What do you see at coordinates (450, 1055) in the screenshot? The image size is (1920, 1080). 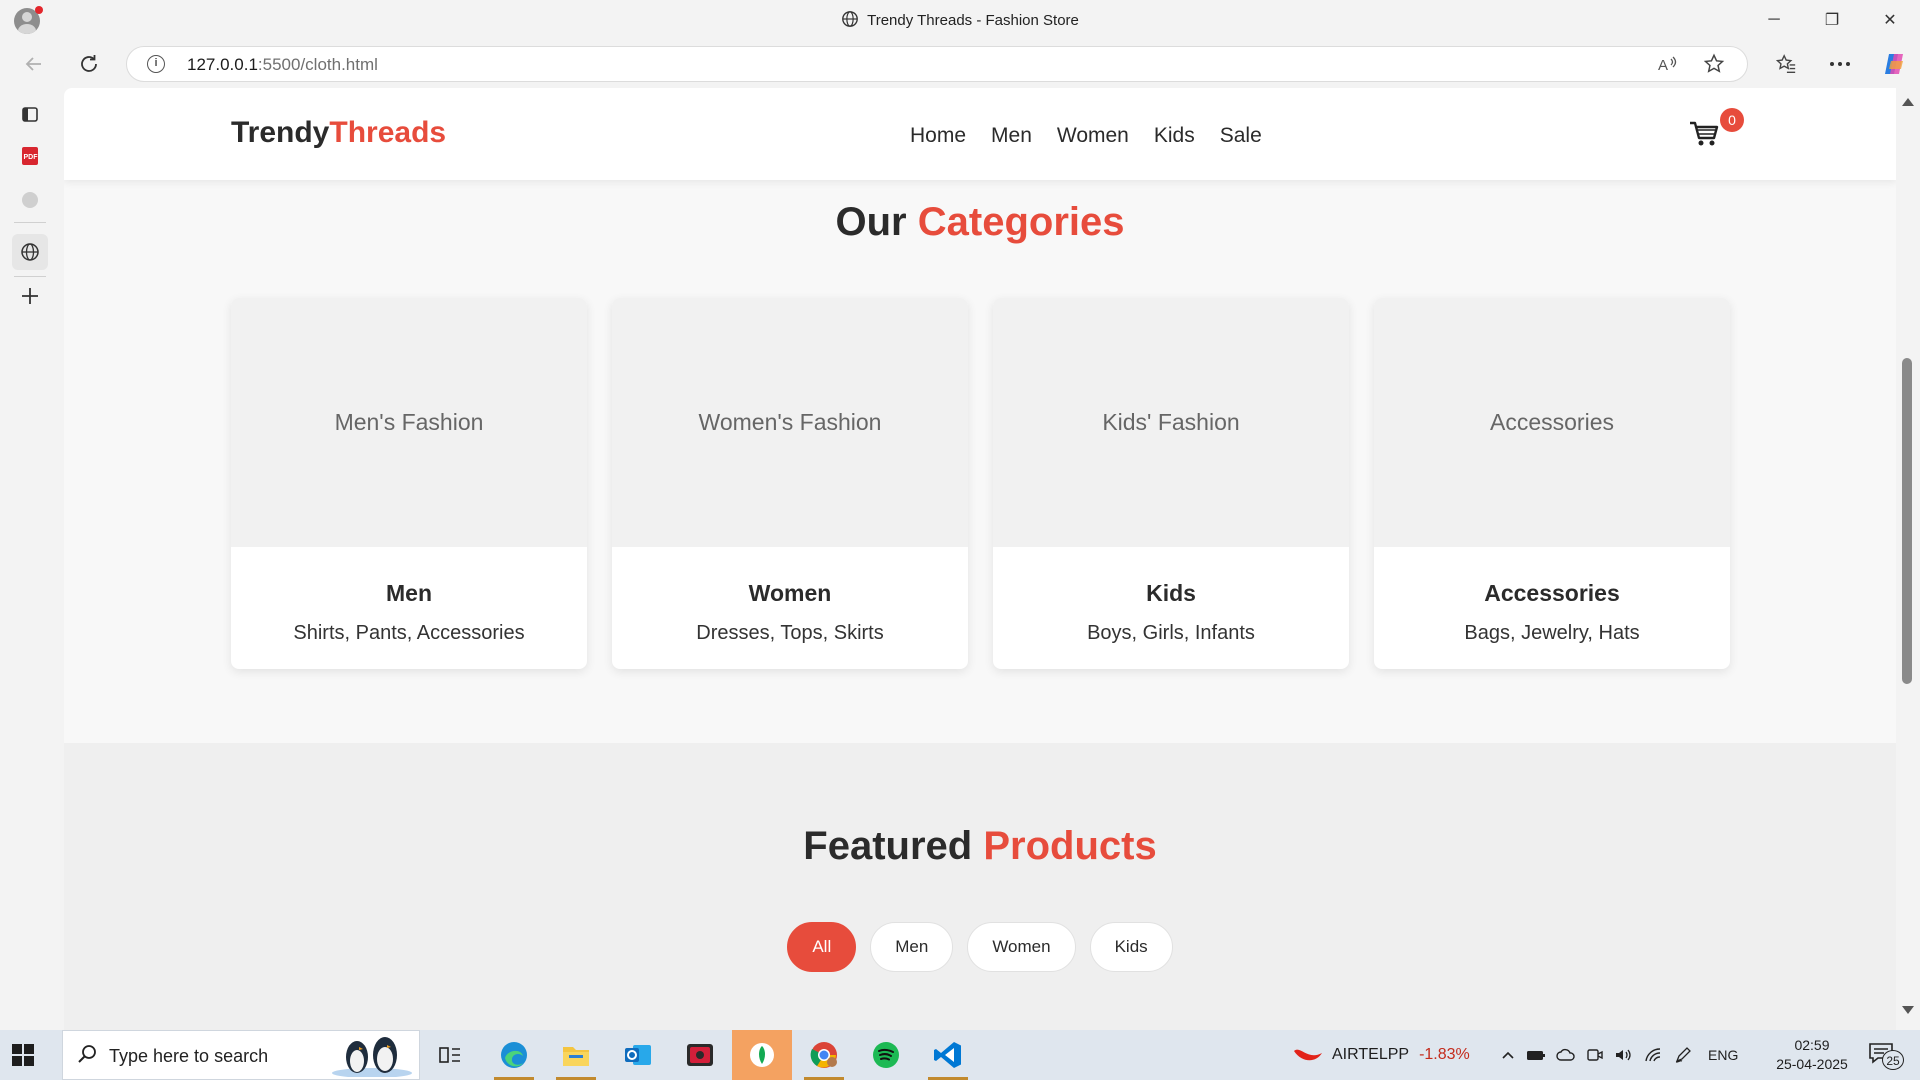 I see `taskbar-task-view-icon` at bounding box center [450, 1055].